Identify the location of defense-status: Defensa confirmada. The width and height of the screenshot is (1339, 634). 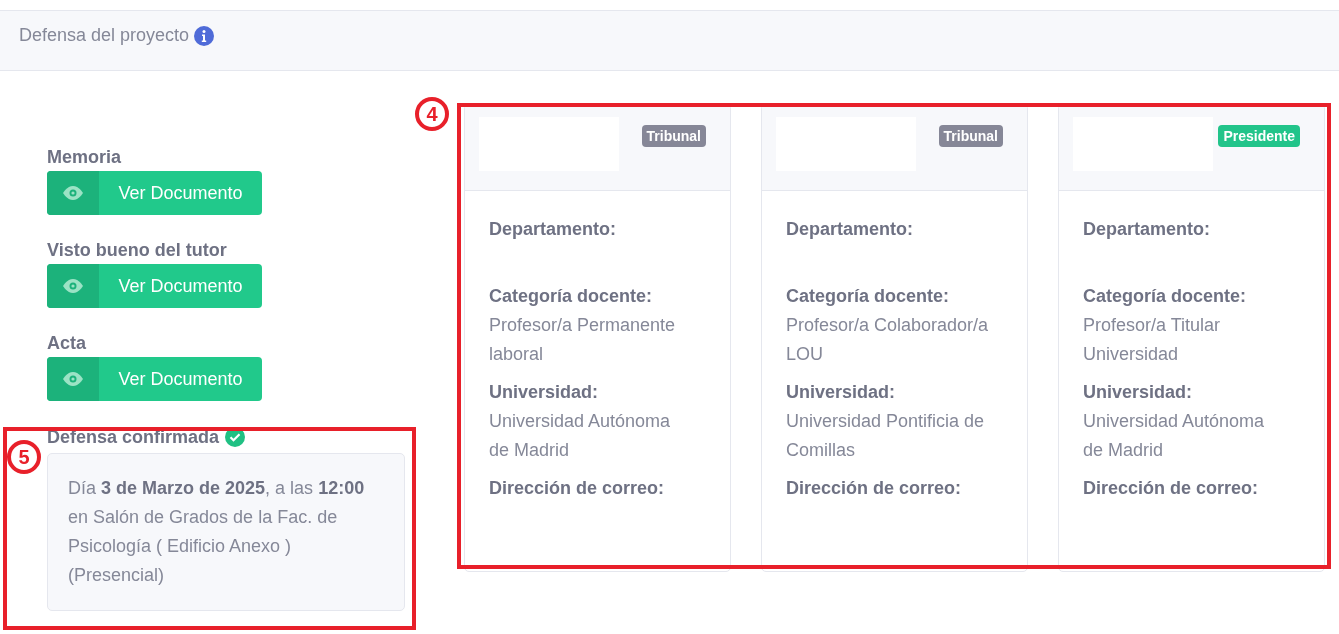
(133, 437).